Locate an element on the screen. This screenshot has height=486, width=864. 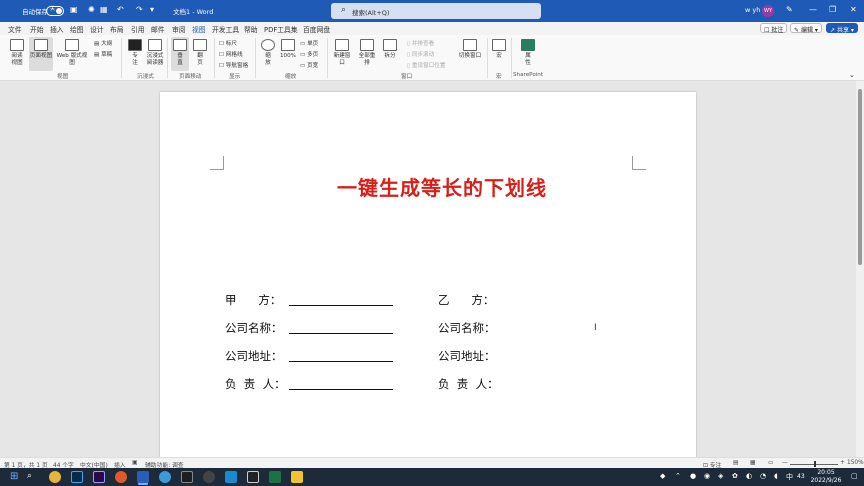
menu-baidu-netdisk: 百度网盘 is located at coordinates (316, 29).